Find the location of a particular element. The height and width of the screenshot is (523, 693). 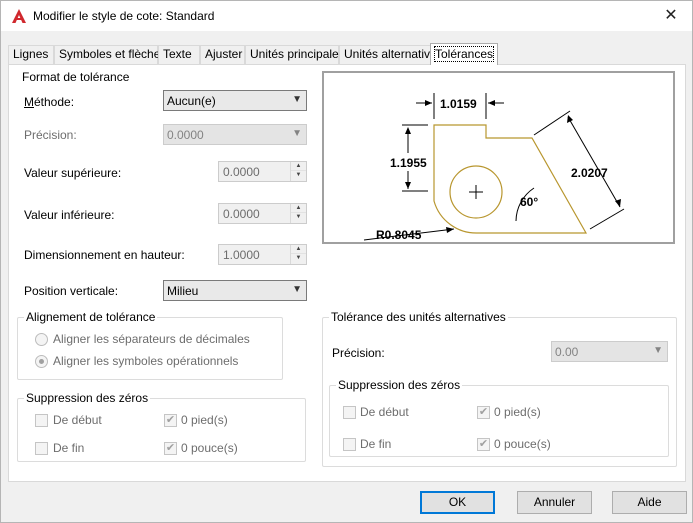

dimensionnement-hauteur-spinner: 1.0000 ▲ ▼ is located at coordinates (262, 254).